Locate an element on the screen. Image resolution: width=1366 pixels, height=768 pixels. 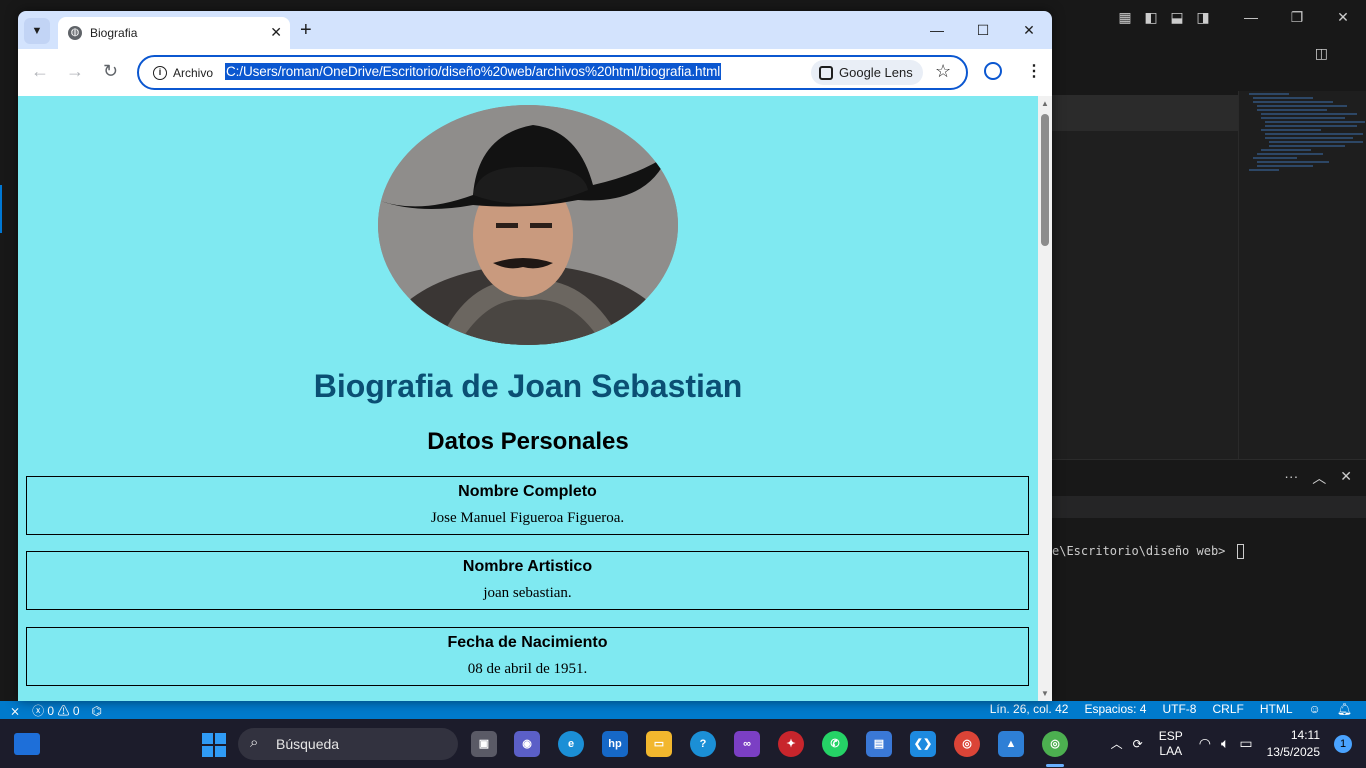
page-scrollbar: ▲ ▼ is located at coordinates (1045, 398).